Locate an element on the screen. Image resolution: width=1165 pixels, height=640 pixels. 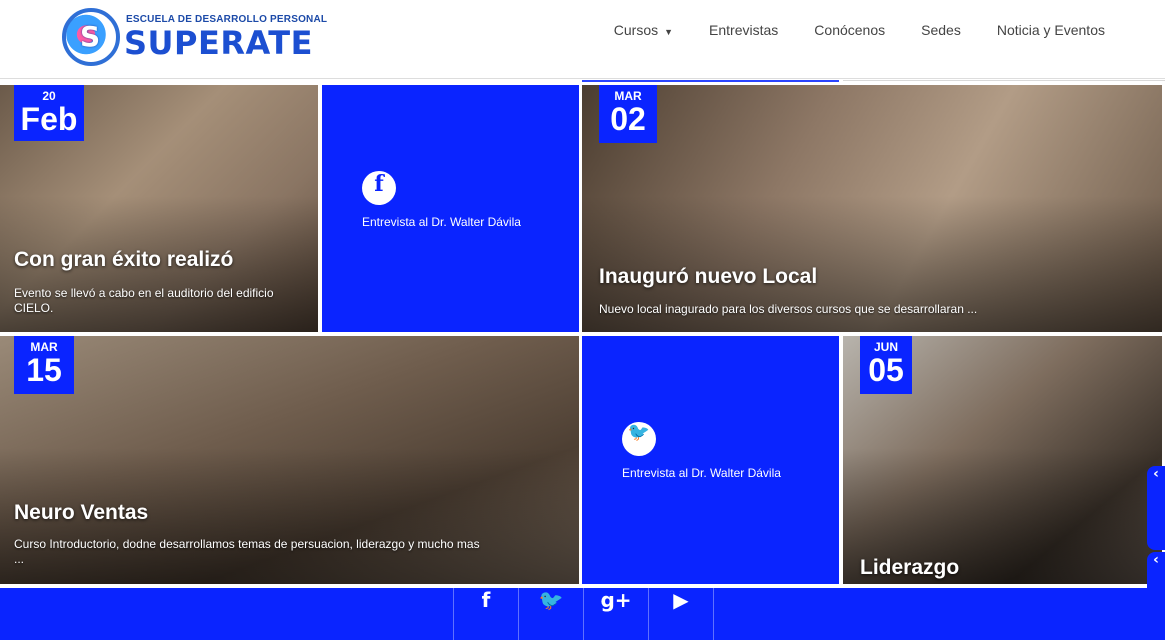
event-title: Inauguró nuevo Local is located at coordinates (708, 277).